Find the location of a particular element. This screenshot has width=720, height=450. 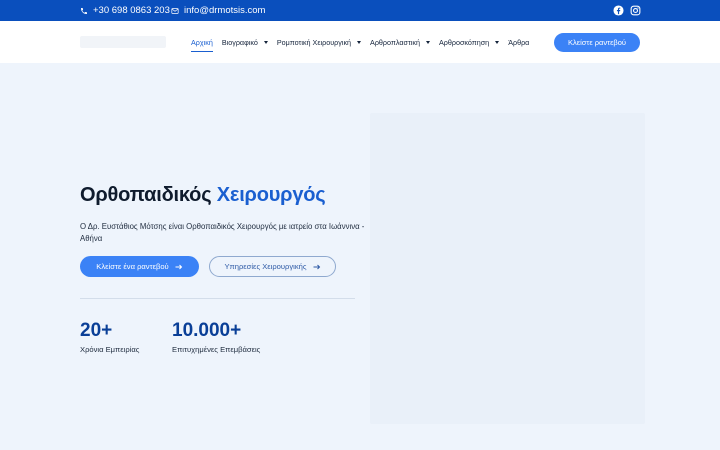

hero-title: Ορθοπαιδικός Χειρουργός is located at coordinates (203, 195).